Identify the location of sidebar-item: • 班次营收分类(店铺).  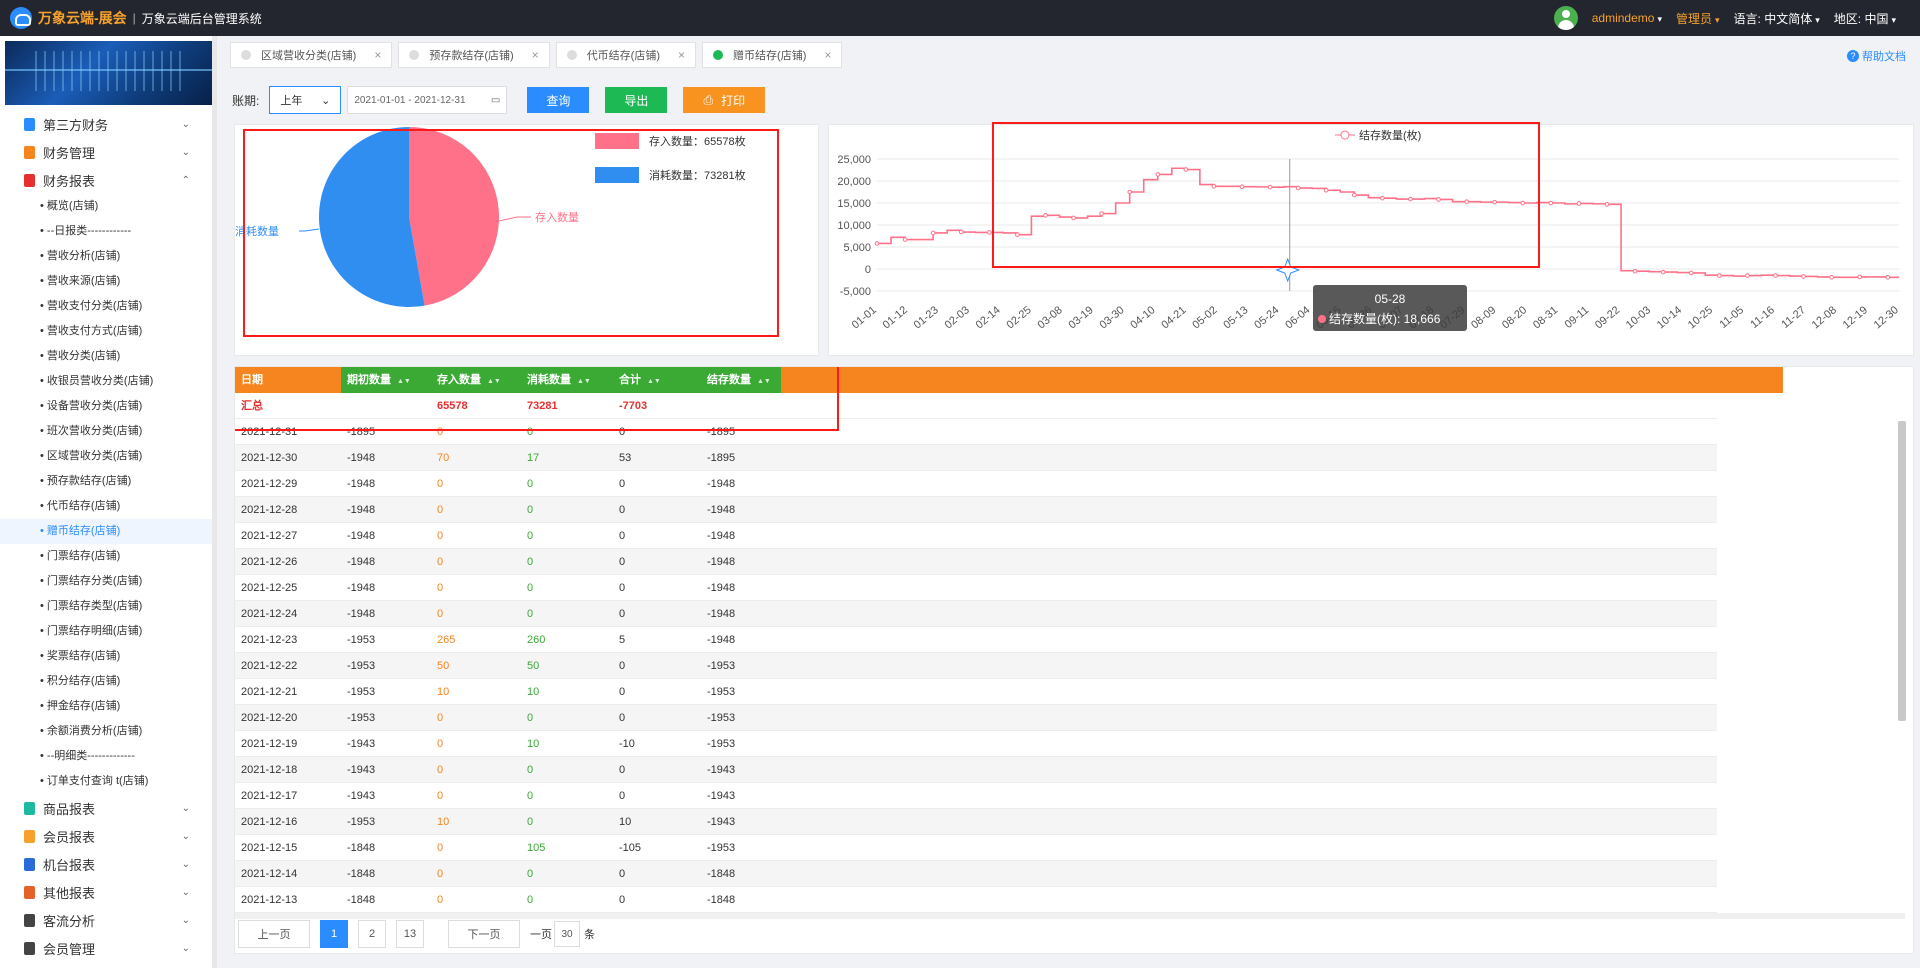
(108, 431).